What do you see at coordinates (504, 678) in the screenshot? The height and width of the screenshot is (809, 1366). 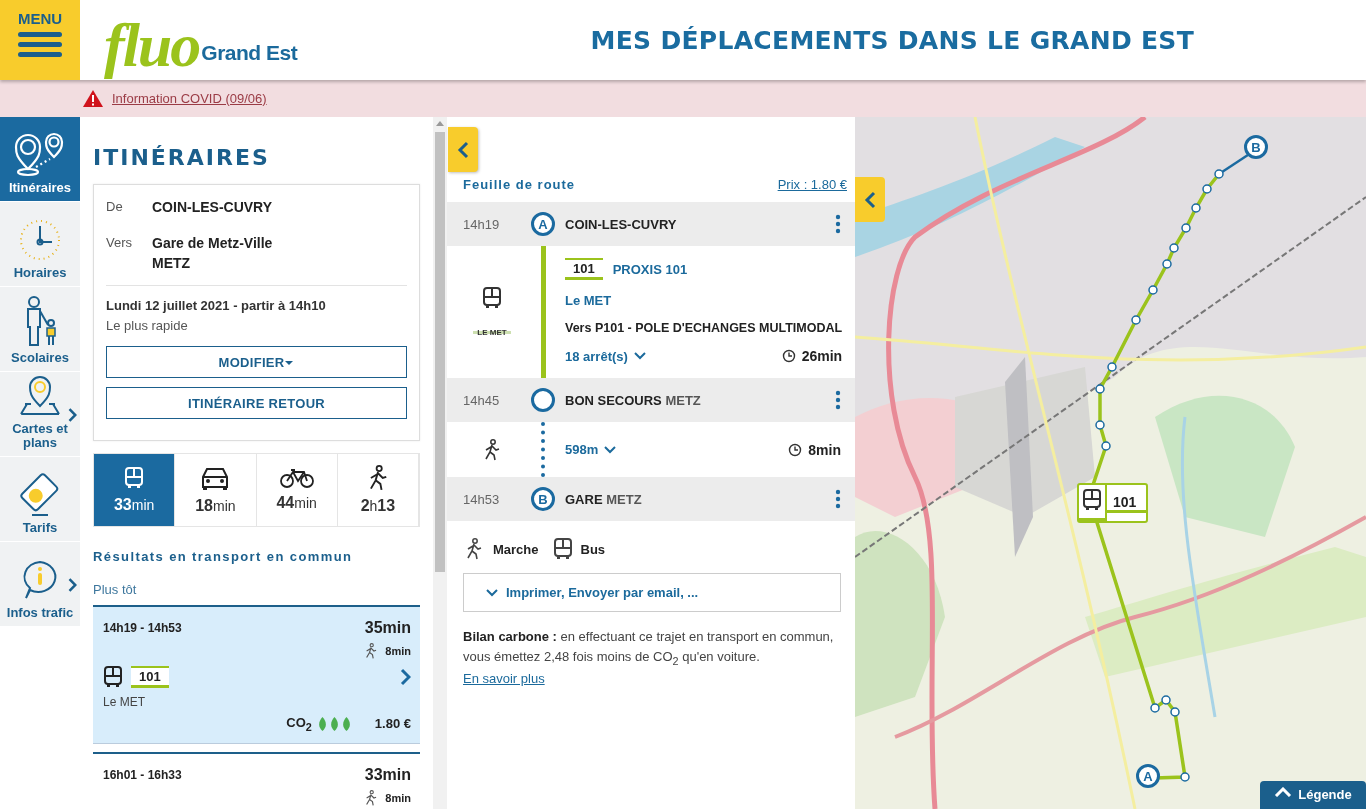 I see `learn-more-link: En savoir plus` at bounding box center [504, 678].